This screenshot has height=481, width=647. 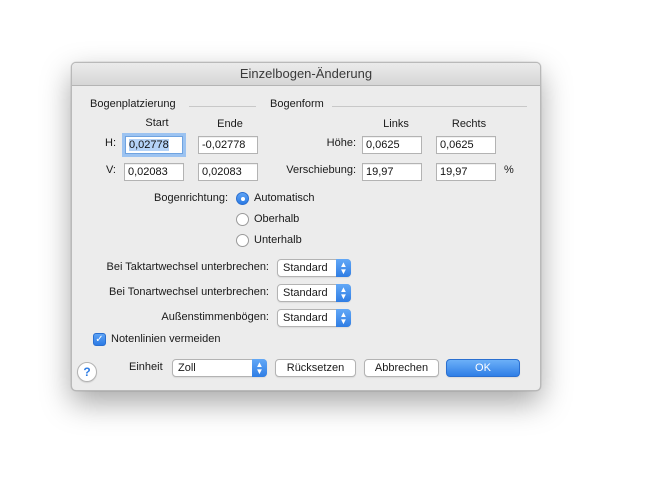 What do you see at coordinates (315, 368) in the screenshot?
I see `reset-button: Rücksetzen` at bounding box center [315, 368].